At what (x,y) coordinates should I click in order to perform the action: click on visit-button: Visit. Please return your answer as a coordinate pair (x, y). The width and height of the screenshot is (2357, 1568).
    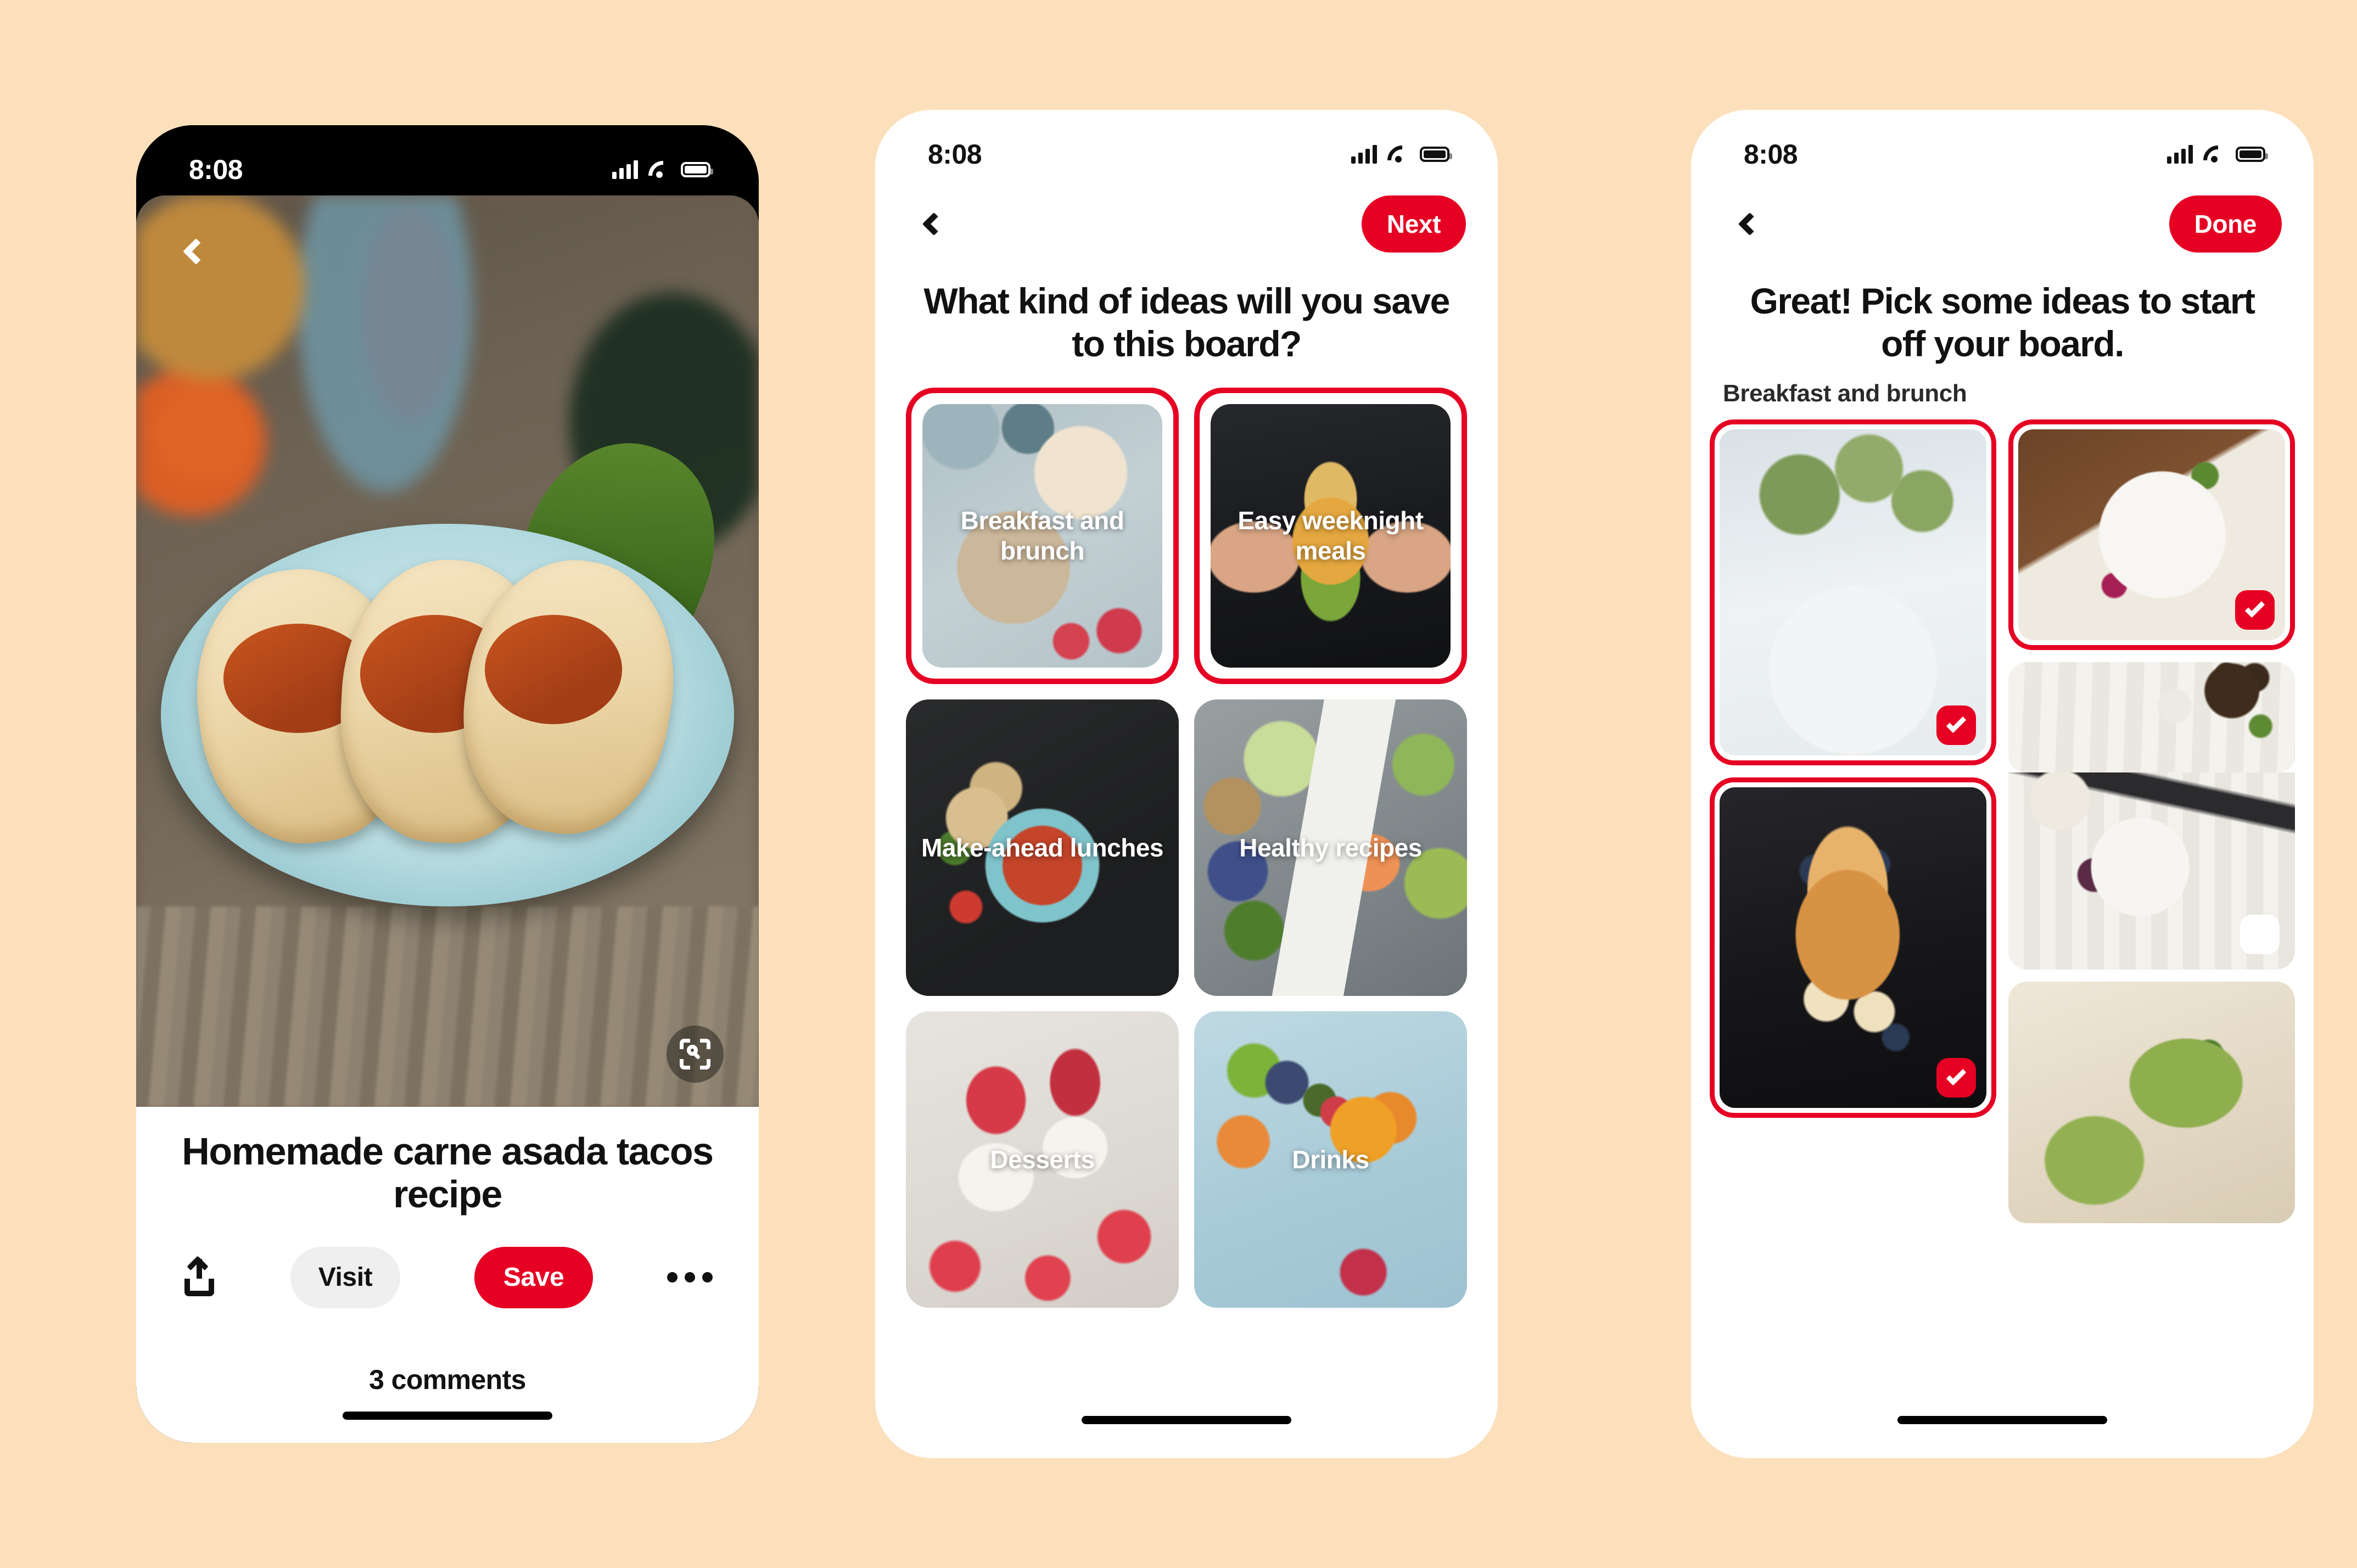
    Looking at the image, I should click on (345, 1277).